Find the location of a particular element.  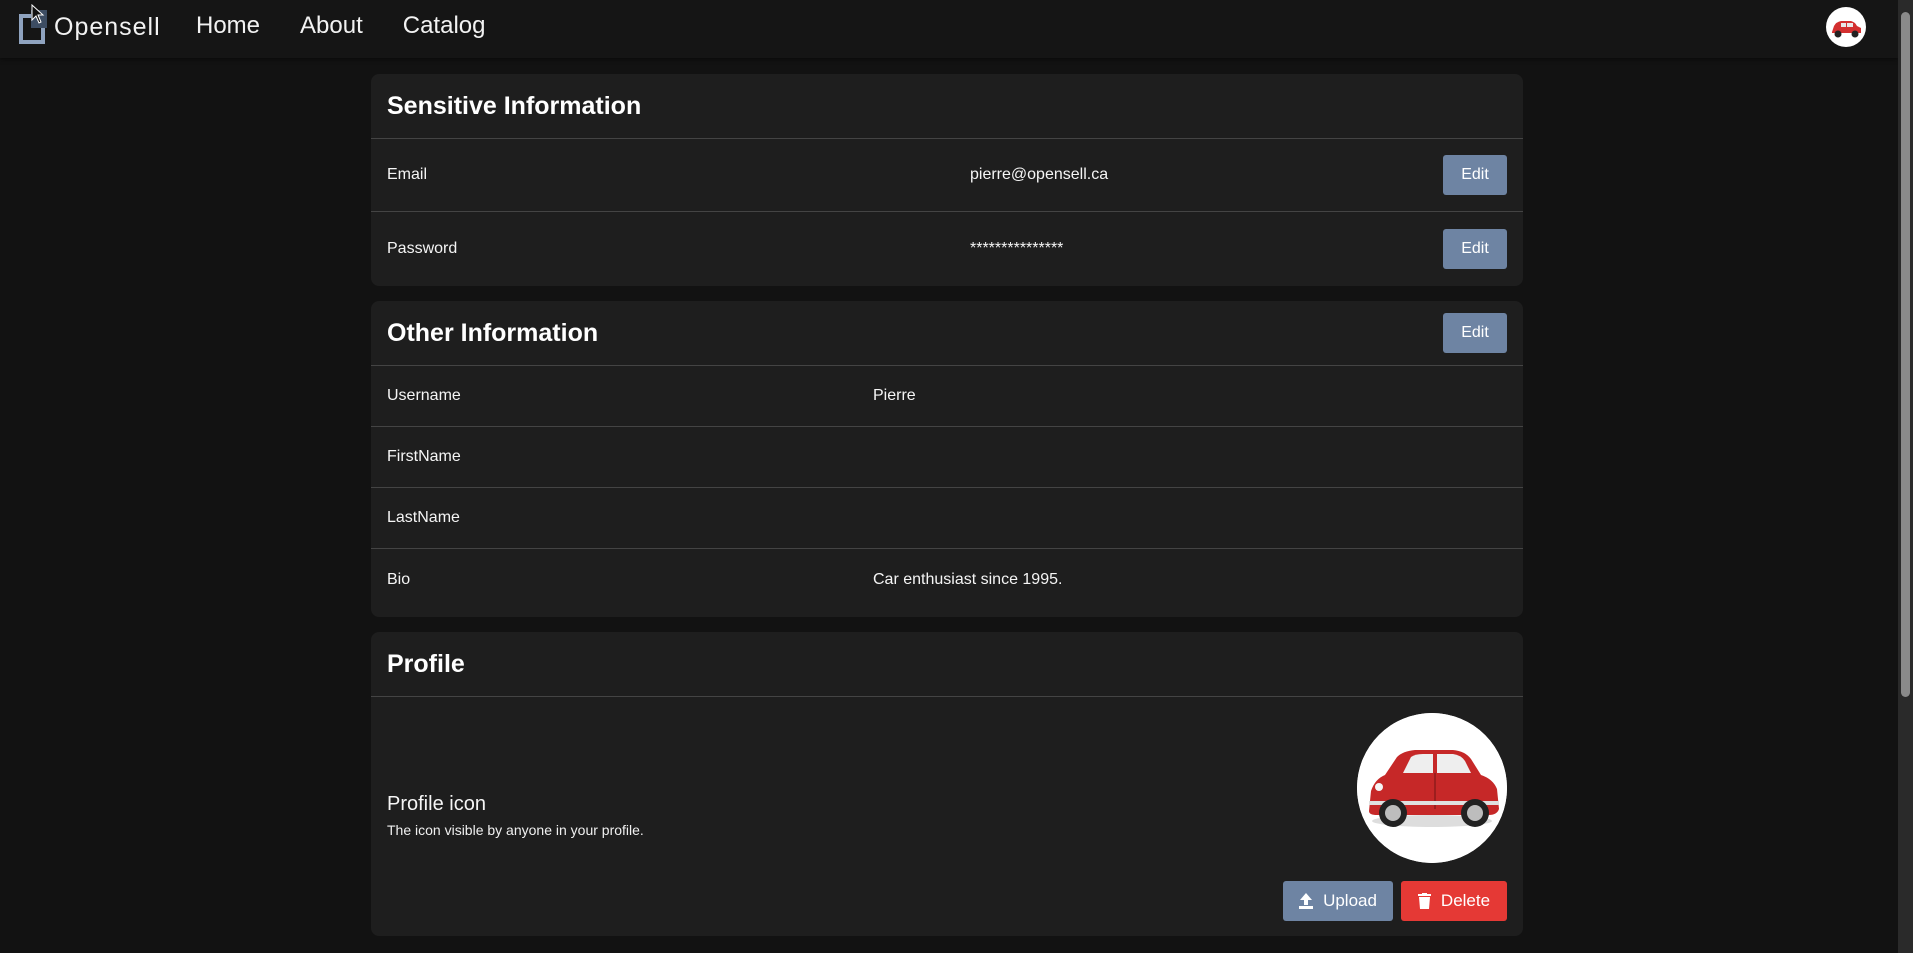

top-navbar: Opensell Home About Catalog is located at coordinates (949, 29).